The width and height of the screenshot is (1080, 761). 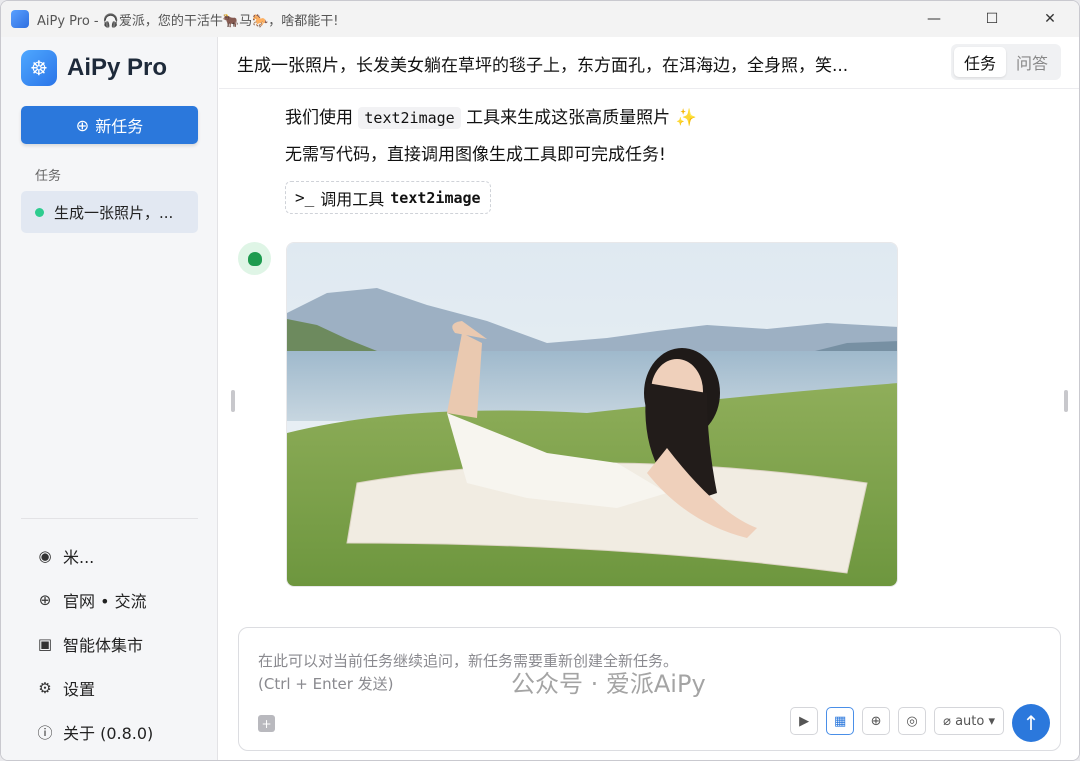 What do you see at coordinates (388, 197) in the screenshot?
I see `tool-call-chip: >_ 调用工具 text2image` at bounding box center [388, 197].